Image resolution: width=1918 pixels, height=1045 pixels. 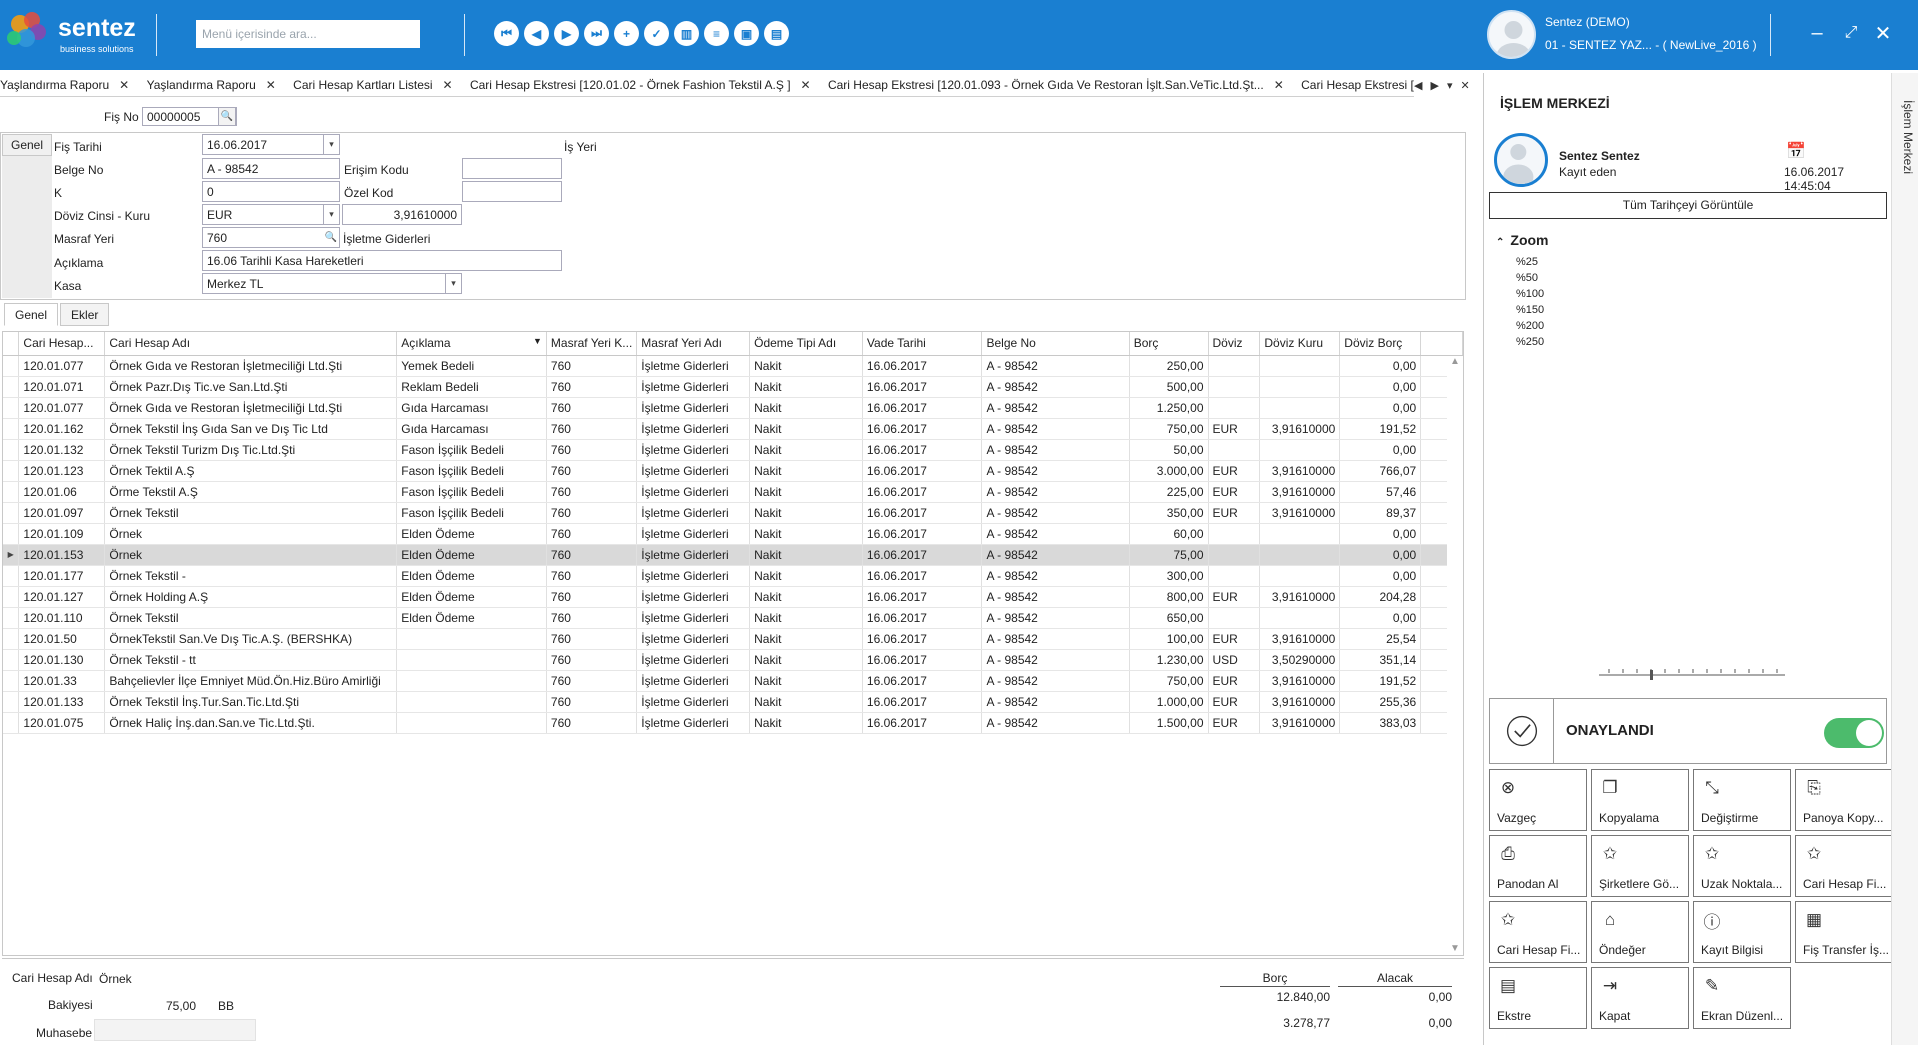 What do you see at coordinates (62, 723) in the screenshot?
I see `table-cell: 120.01.075` at bounding box center [62, 723].